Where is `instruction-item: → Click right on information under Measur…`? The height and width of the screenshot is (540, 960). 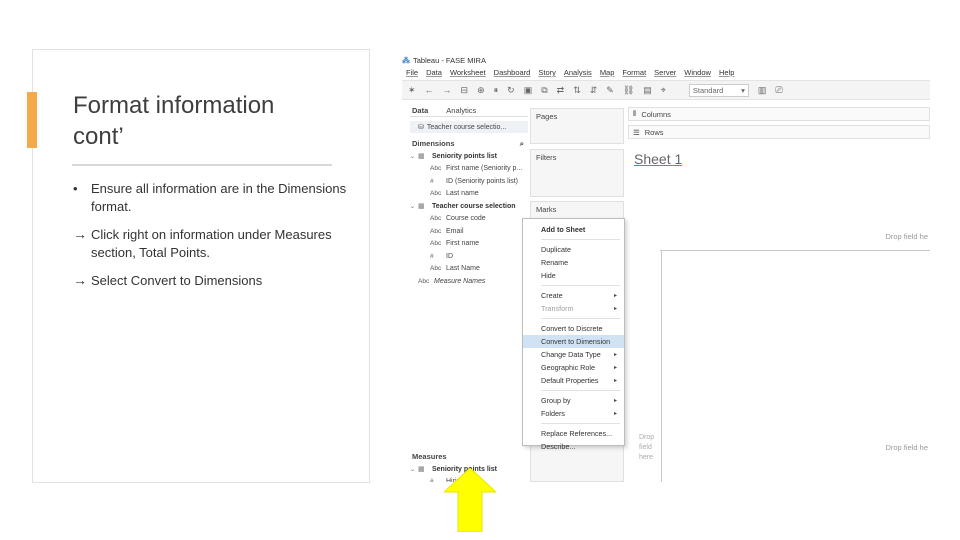 instruction-item: → Click right on information under Measur… is located at coordinates (210, 243).